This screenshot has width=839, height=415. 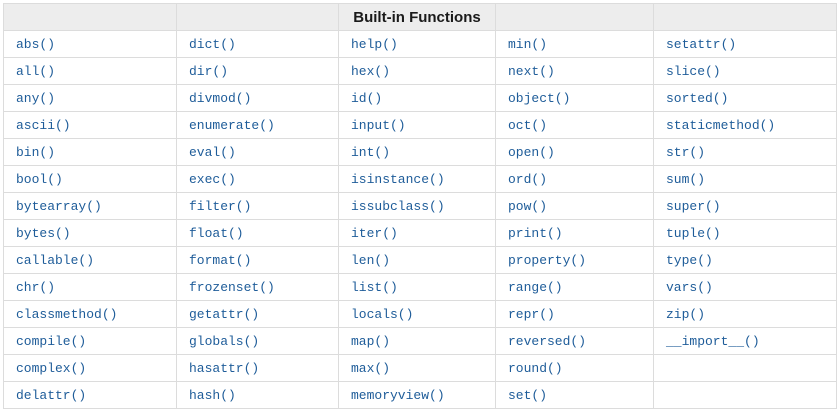 What do you see at coordinates (535, 233) in the screenshot?
I see `function-link: print()` at bounding box center [535, 233].